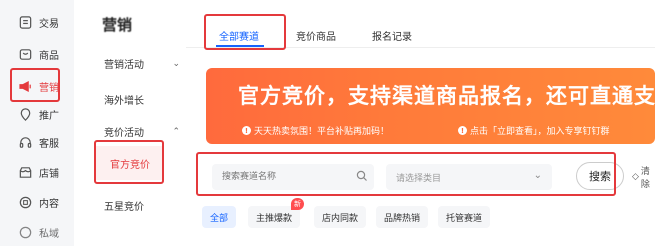 This screenshot has height=246, width=655. What do you see at coordinates (37, 22) in the screenshot?
I see `rail-item-trade: 交易` at bounding box center [37, 22].